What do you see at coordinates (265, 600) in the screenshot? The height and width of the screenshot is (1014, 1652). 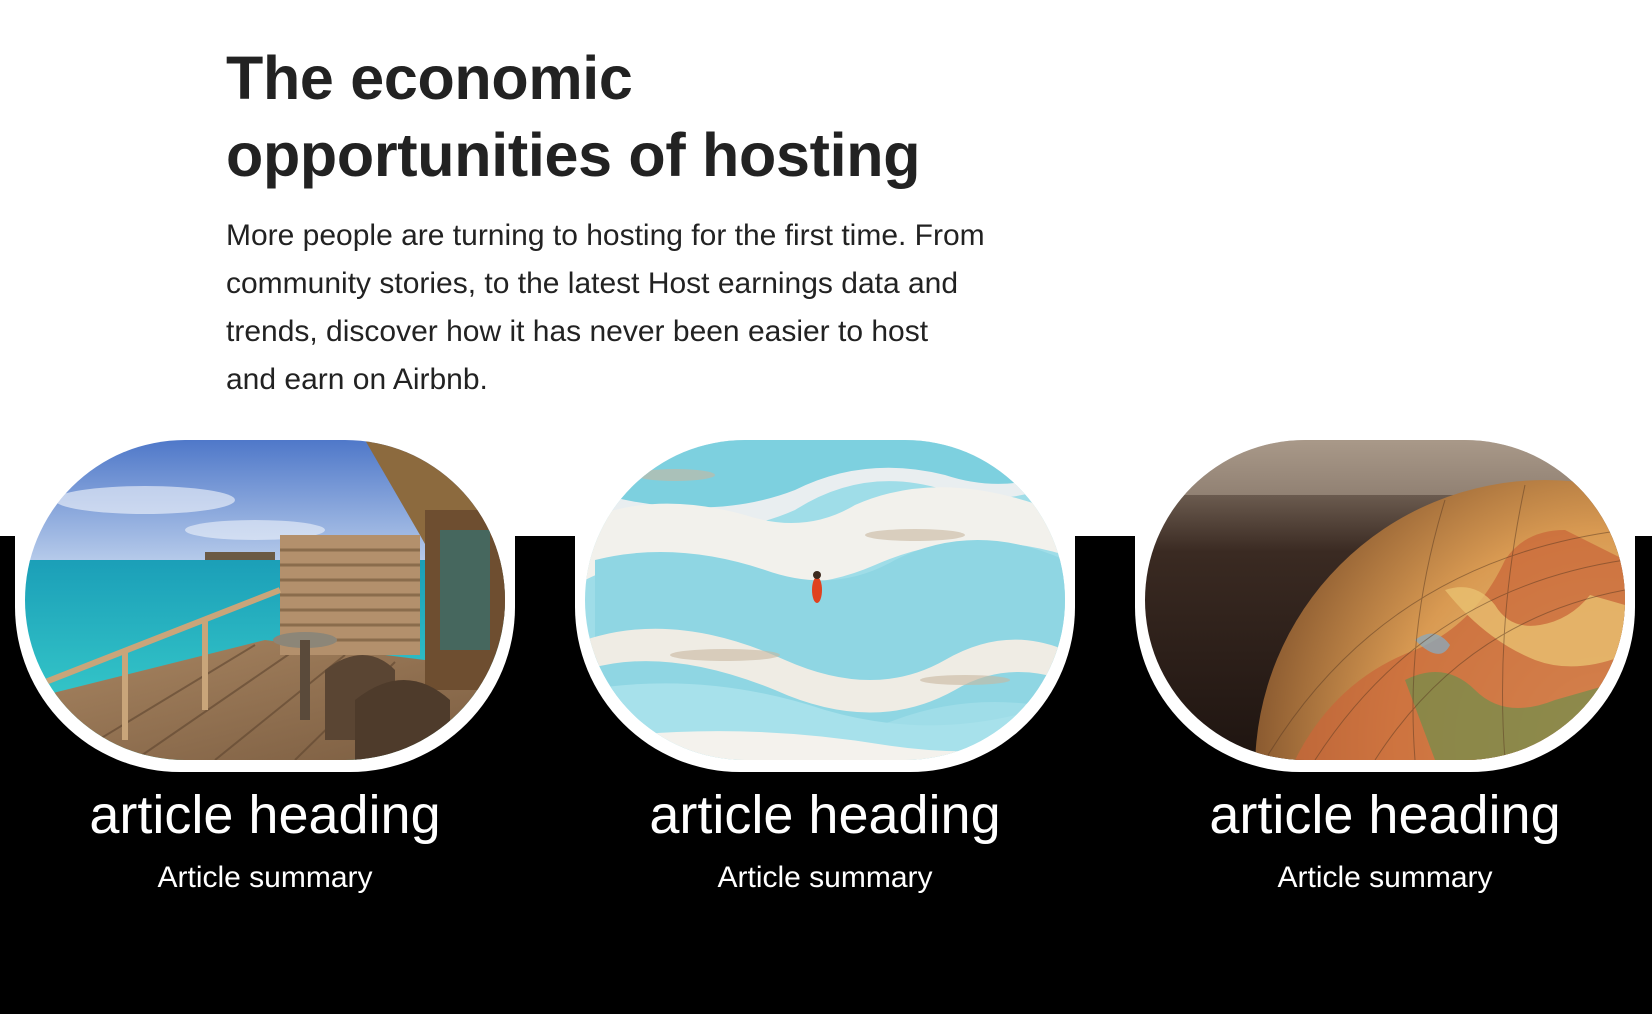 I see `overwater-villa-deck-photo` at bounding box center [265, 600].